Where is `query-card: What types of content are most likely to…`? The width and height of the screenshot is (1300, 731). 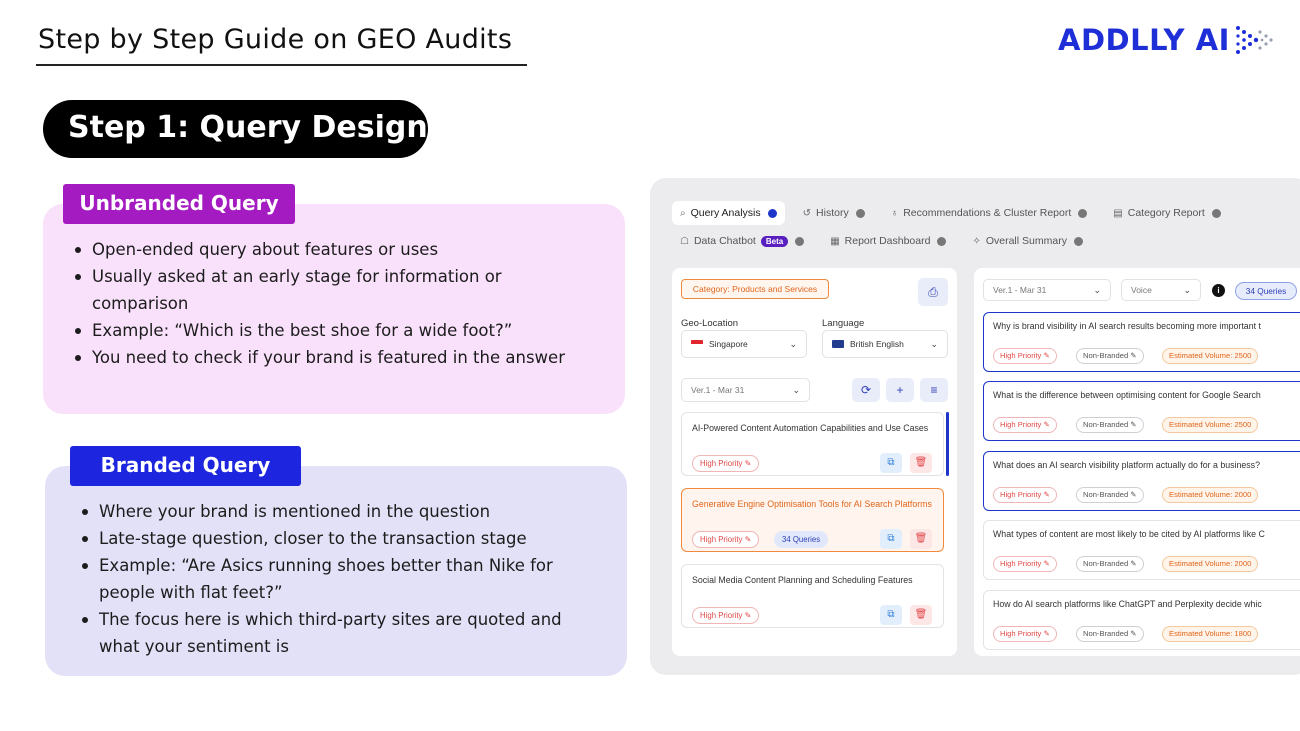
query-card: What types of content are most likely to… is located at coordinates (1141, 550).